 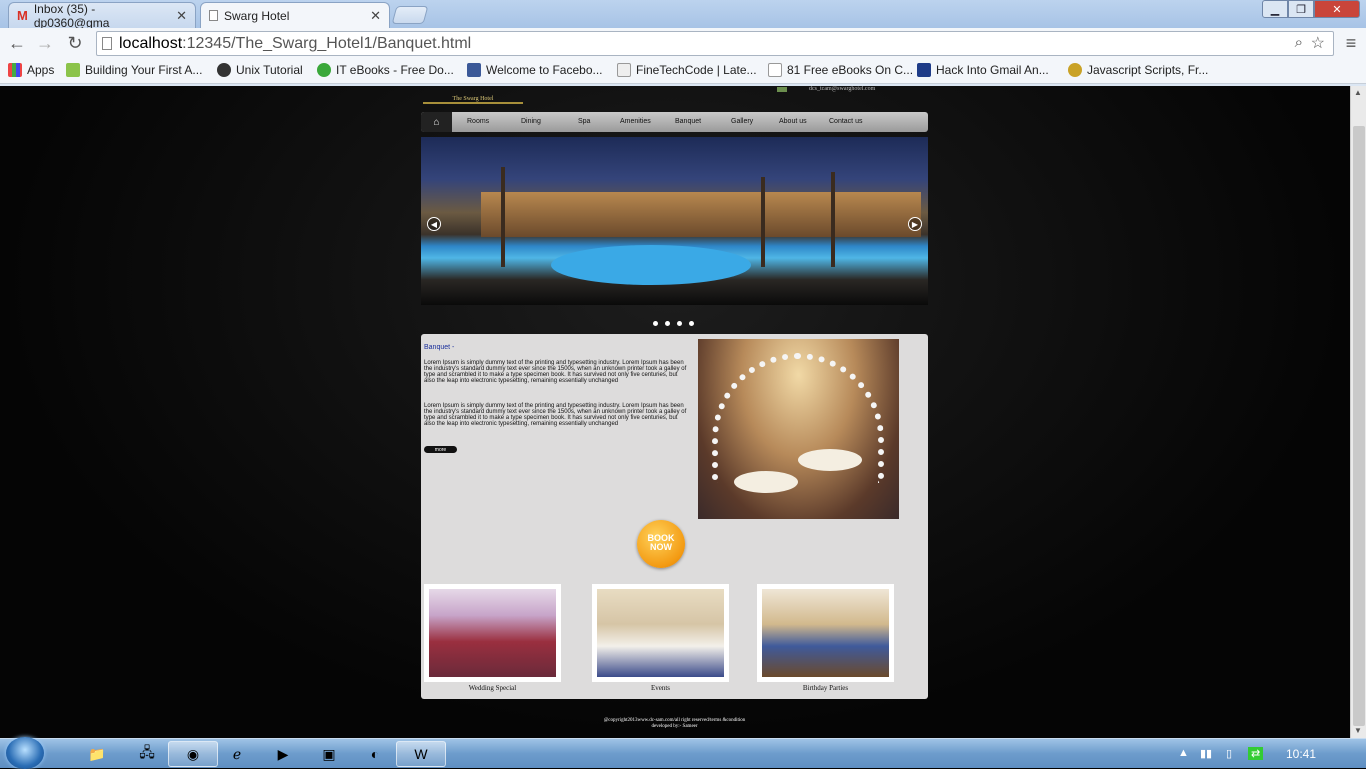 What do you see at coordinates (1275, 9) in the screenshot?
I see `minimize-button: ▁` at bounding box center [1275, 9].